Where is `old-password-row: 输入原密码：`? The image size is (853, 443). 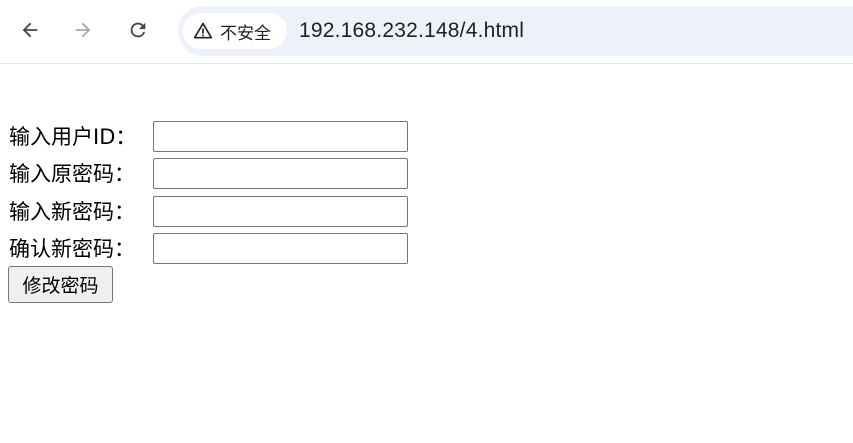 old-password-row: 输入原密码： is located at coordinates (208, 173).